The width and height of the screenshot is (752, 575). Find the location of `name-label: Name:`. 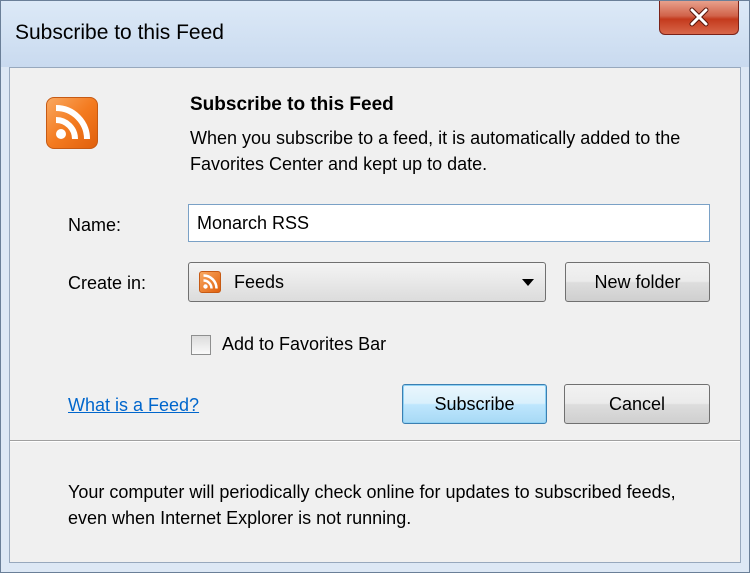

name-label: Name: is located at coordinates (95, 225).